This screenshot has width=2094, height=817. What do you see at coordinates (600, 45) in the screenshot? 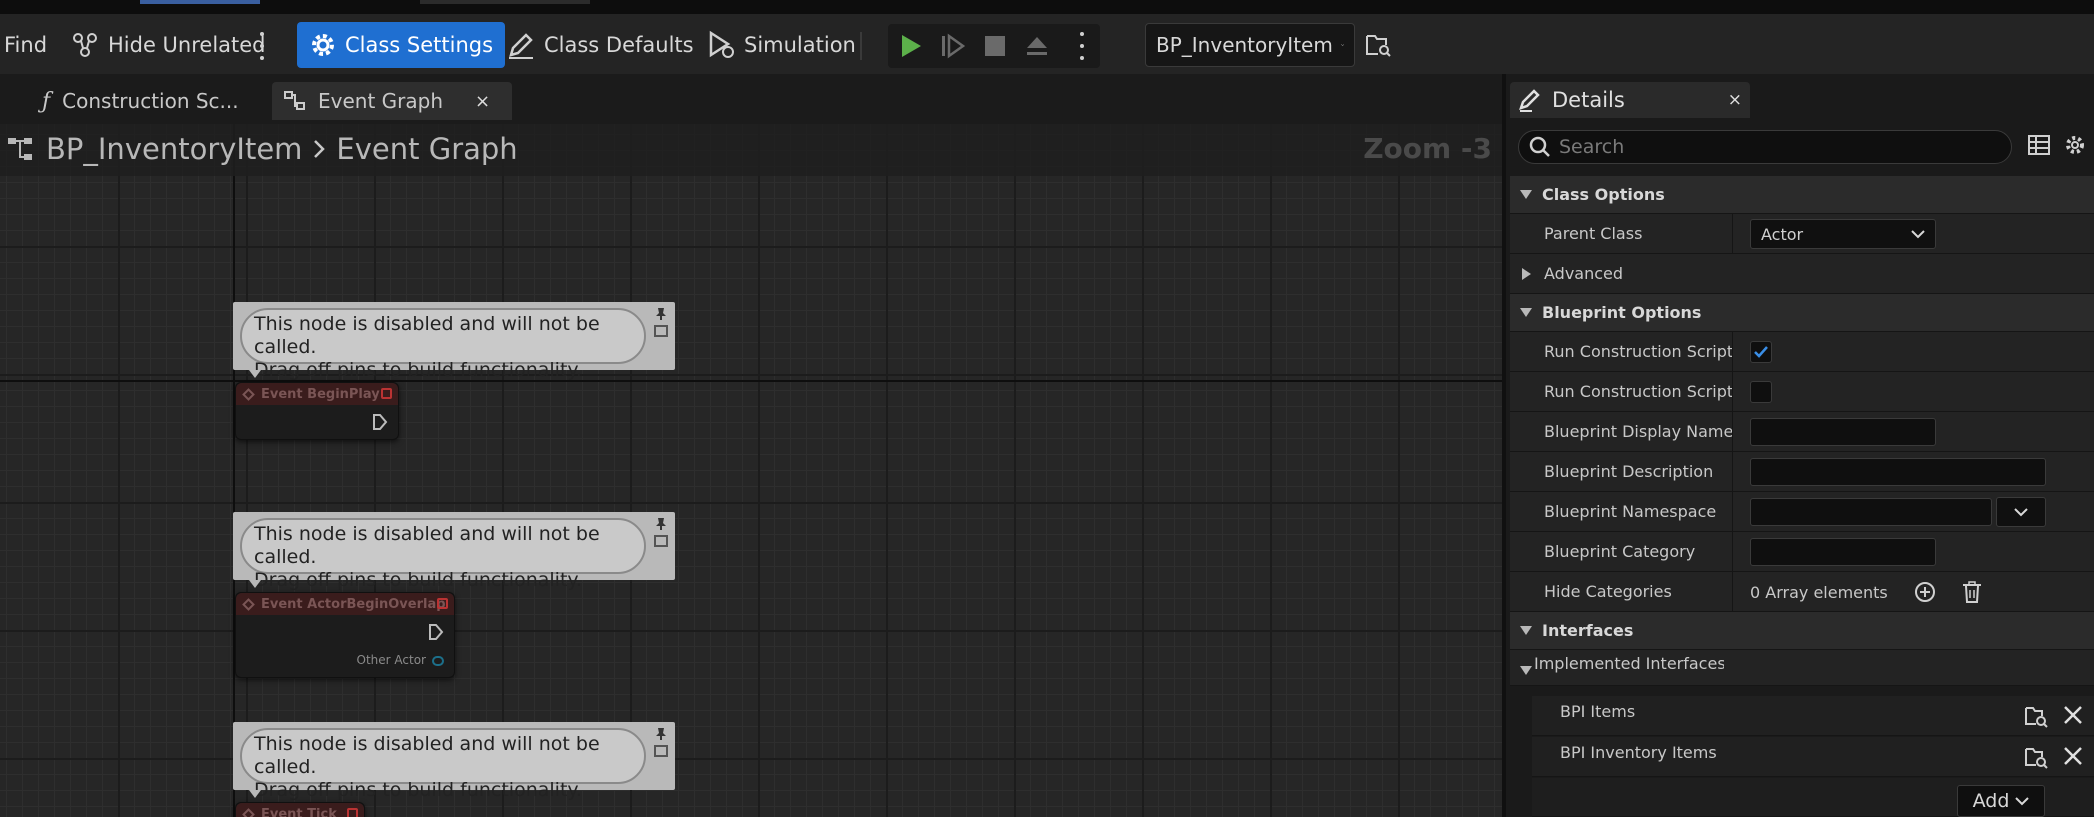
I see `class-defaults-button: Class Defaults` at bounding box center [600, 45].